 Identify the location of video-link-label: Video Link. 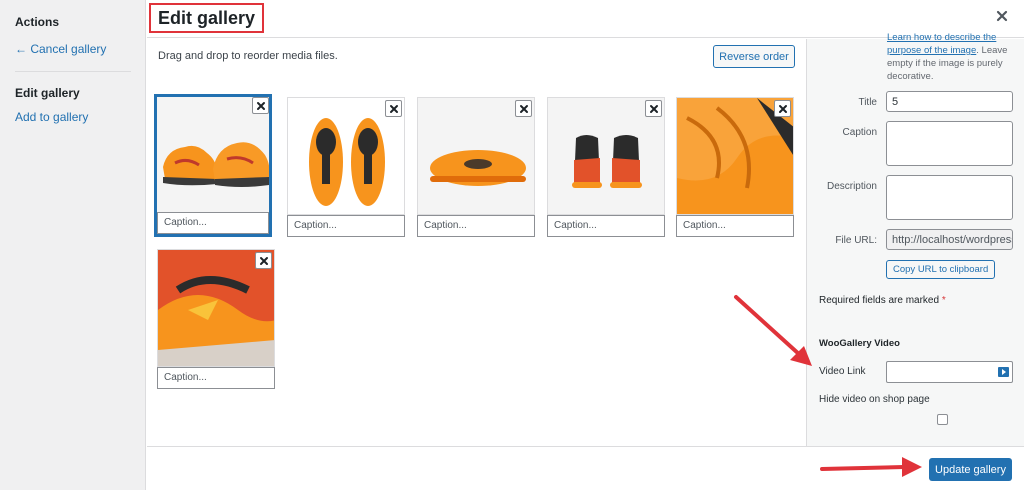
(842, 371).